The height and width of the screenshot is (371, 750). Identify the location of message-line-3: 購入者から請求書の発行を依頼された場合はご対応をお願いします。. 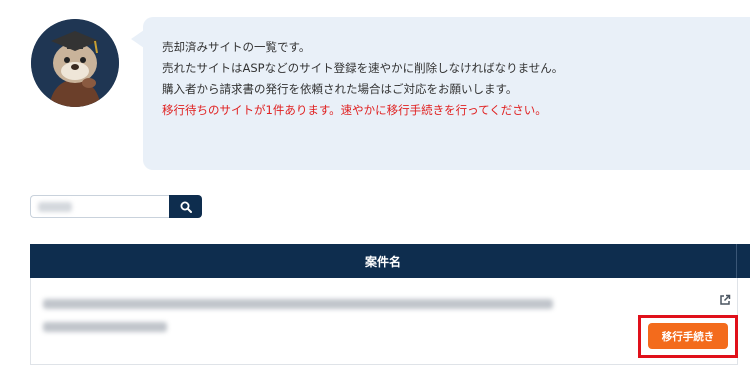
(340, 89).